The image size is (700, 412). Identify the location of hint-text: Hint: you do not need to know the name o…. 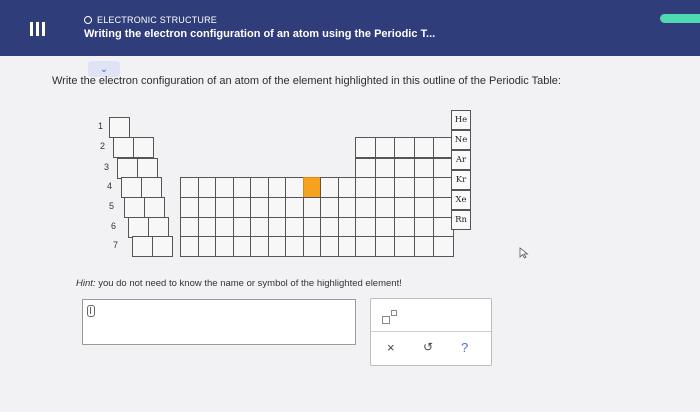
(239, 283).